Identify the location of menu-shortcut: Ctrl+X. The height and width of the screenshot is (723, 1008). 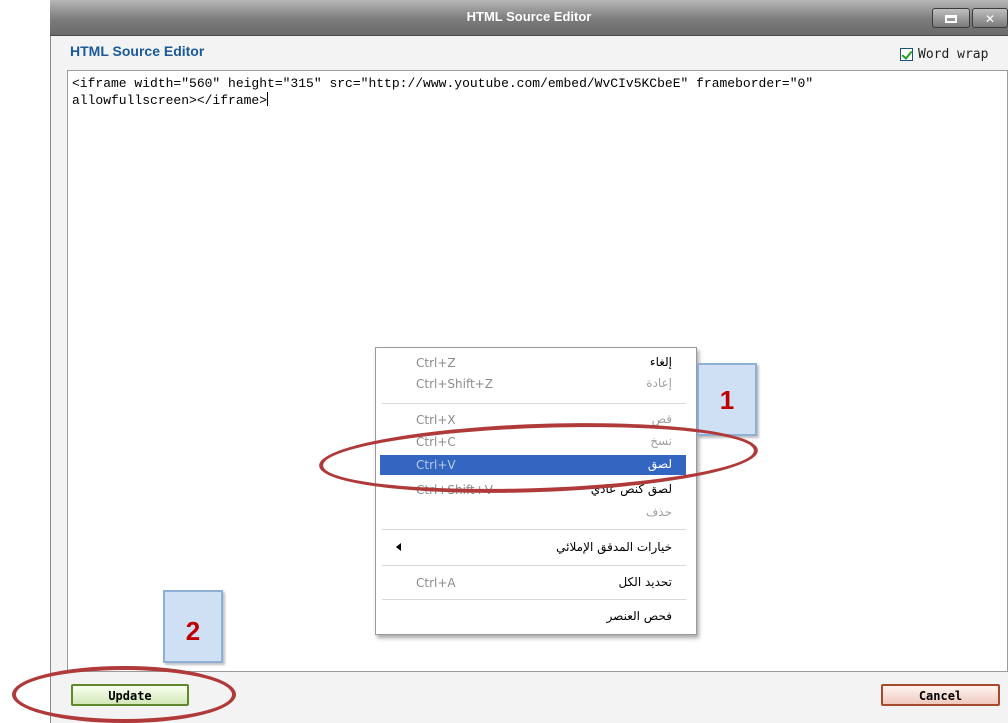
(436, 420).